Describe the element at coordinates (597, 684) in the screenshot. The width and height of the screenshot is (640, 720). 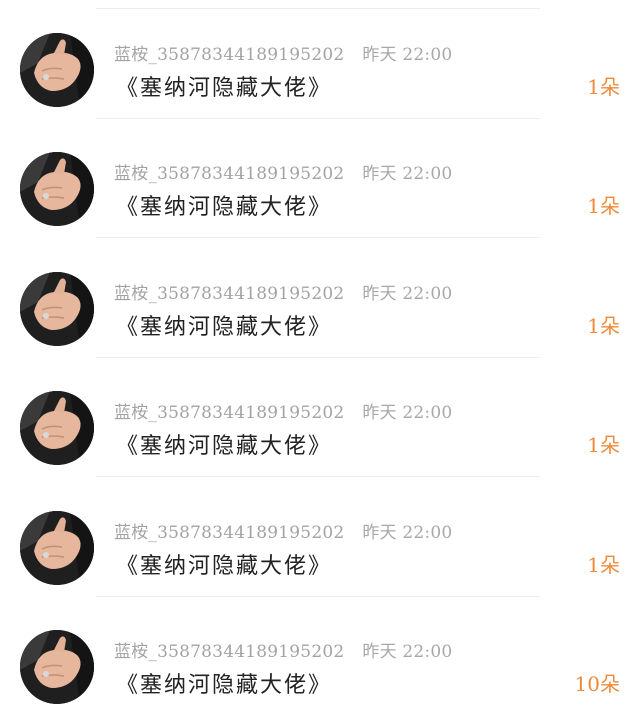
I see `gift-count: 10朵` at that location.